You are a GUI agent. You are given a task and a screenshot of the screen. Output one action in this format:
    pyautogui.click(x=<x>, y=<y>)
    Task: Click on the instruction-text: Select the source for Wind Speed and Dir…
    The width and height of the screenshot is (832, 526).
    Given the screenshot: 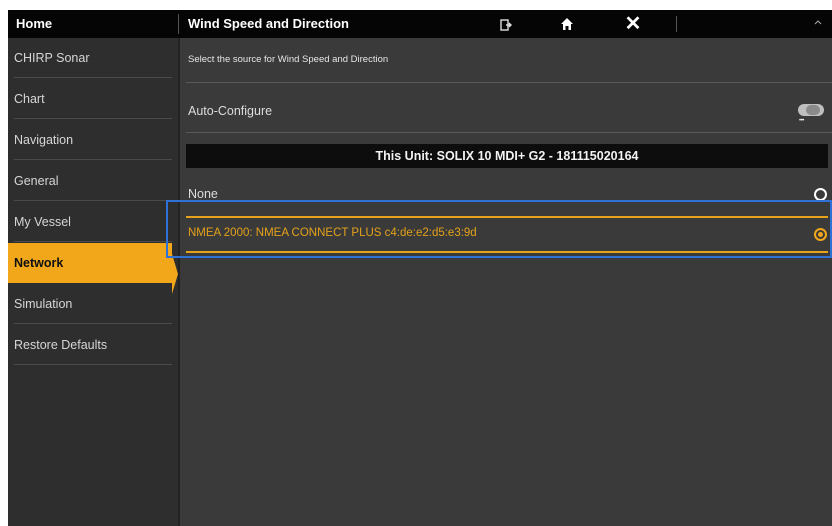 What is the action you would take?
    pyautogui.click(x=288, y=59)
    